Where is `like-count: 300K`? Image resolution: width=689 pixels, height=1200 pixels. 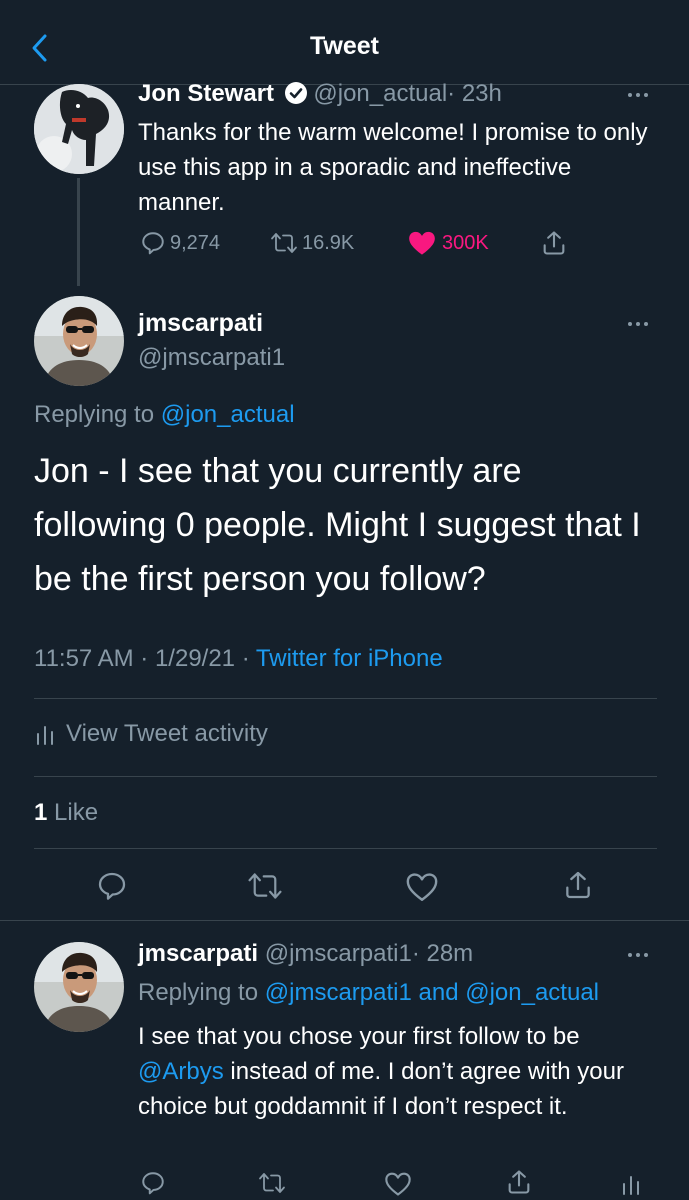 like-count: 300K is located at coordinates (465, 242).